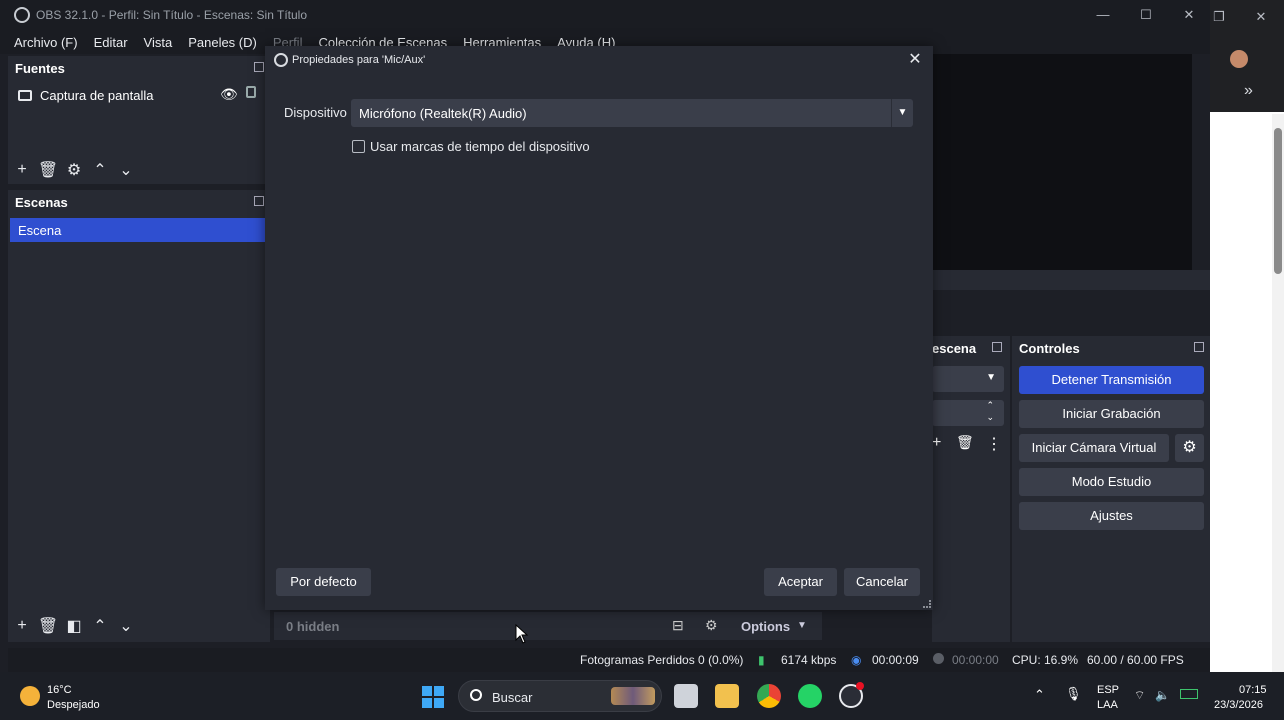  Describe the element at coordinates (1108, 690) in the screenshot. I see `language-top: ESP` at that location.